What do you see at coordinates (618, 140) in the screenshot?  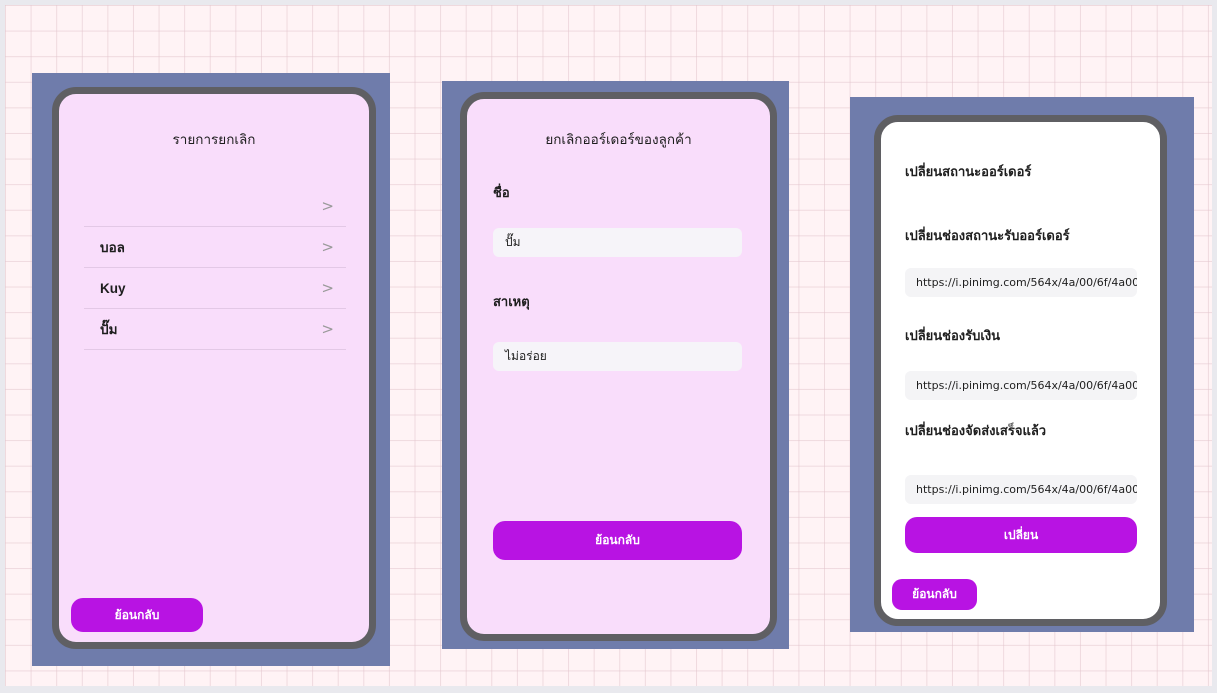 I see `page-title: ยกเลิกออร์เดอร์ของลูกค้า` at bounding box center [618, 140].